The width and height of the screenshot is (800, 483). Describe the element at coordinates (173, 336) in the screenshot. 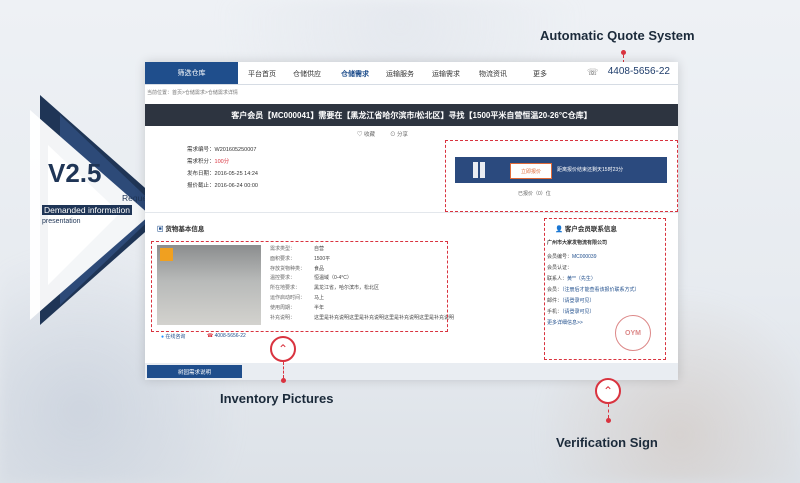

I see `online-consult: ● 在线咨询` at that location.